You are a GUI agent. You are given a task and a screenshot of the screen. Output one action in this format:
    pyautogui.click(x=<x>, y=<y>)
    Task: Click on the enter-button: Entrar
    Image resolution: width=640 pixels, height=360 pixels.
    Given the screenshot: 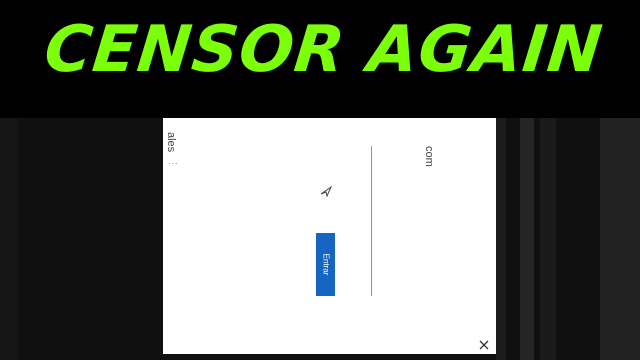 What is the action you would take?
    pyautogui.click(x=325, y=264)
    